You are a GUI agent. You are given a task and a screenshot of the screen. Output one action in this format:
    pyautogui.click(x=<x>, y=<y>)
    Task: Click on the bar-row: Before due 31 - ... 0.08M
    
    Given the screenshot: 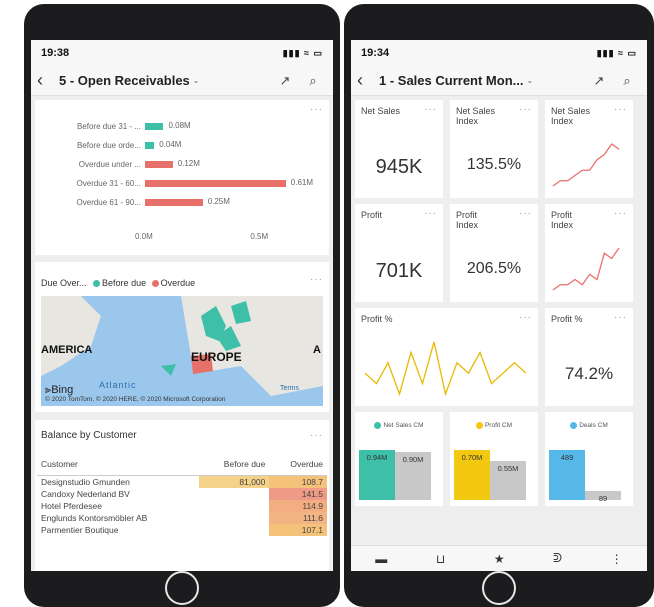 What is the action you would take?
    pyautogui.click(x=182, y=127)
    